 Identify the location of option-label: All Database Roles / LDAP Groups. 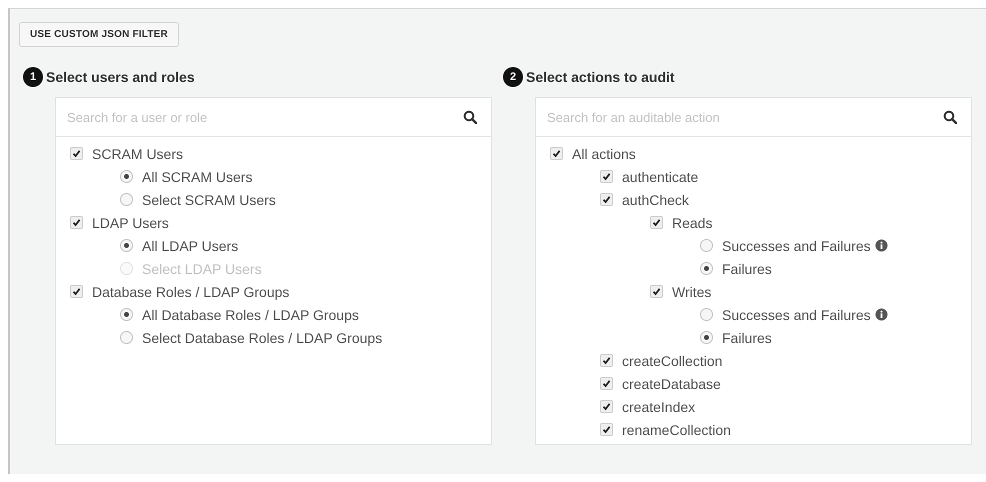
(250, 314).